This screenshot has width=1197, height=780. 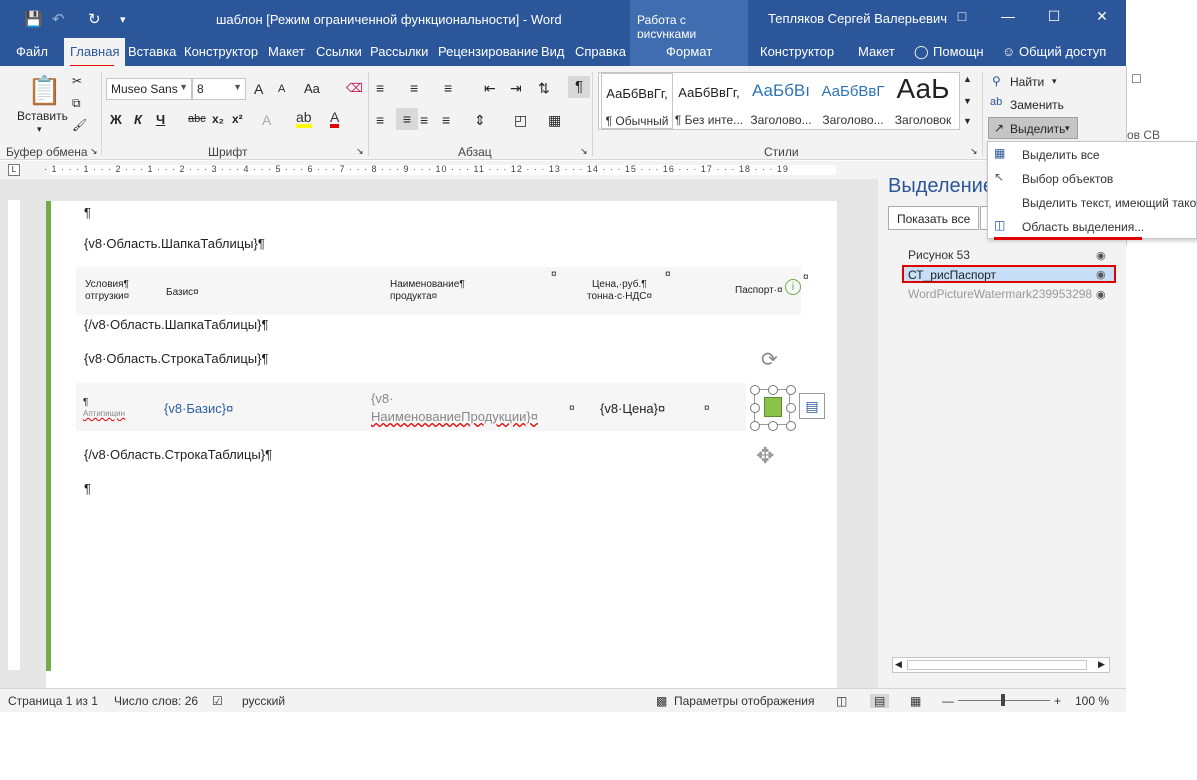 What do you see at coordinates (1000, 294) in the screenshot?
I see `selection-item: WordPictureWatermark239953298` at bounding box center [1000, 294].